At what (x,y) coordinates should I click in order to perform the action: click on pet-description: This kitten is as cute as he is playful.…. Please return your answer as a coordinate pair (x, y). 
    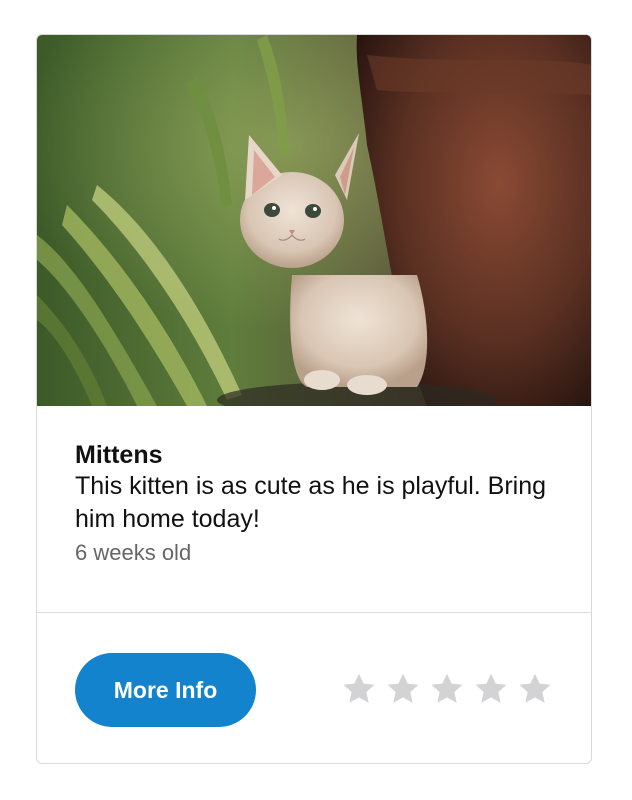
    Looking at the image, I should click on (311, 502).